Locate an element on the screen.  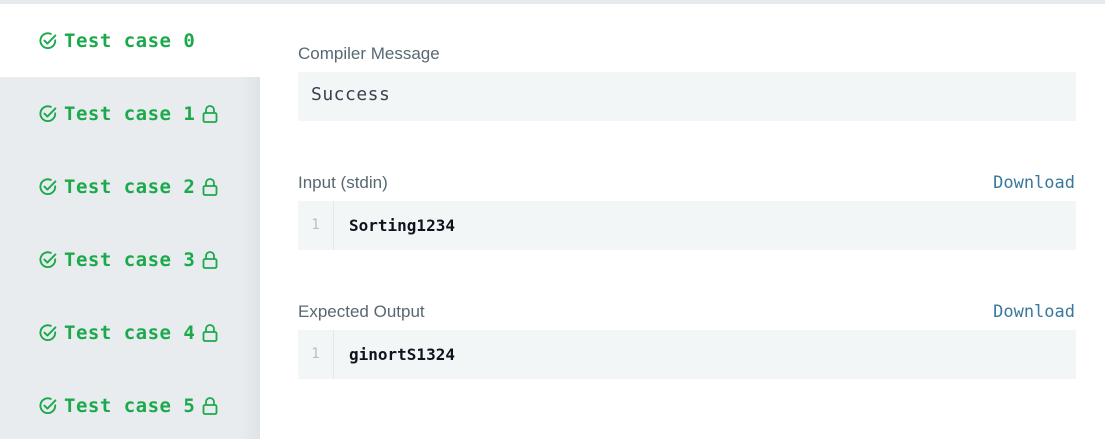
tab-label: Test case 3 is located at coordinates (130, 259).